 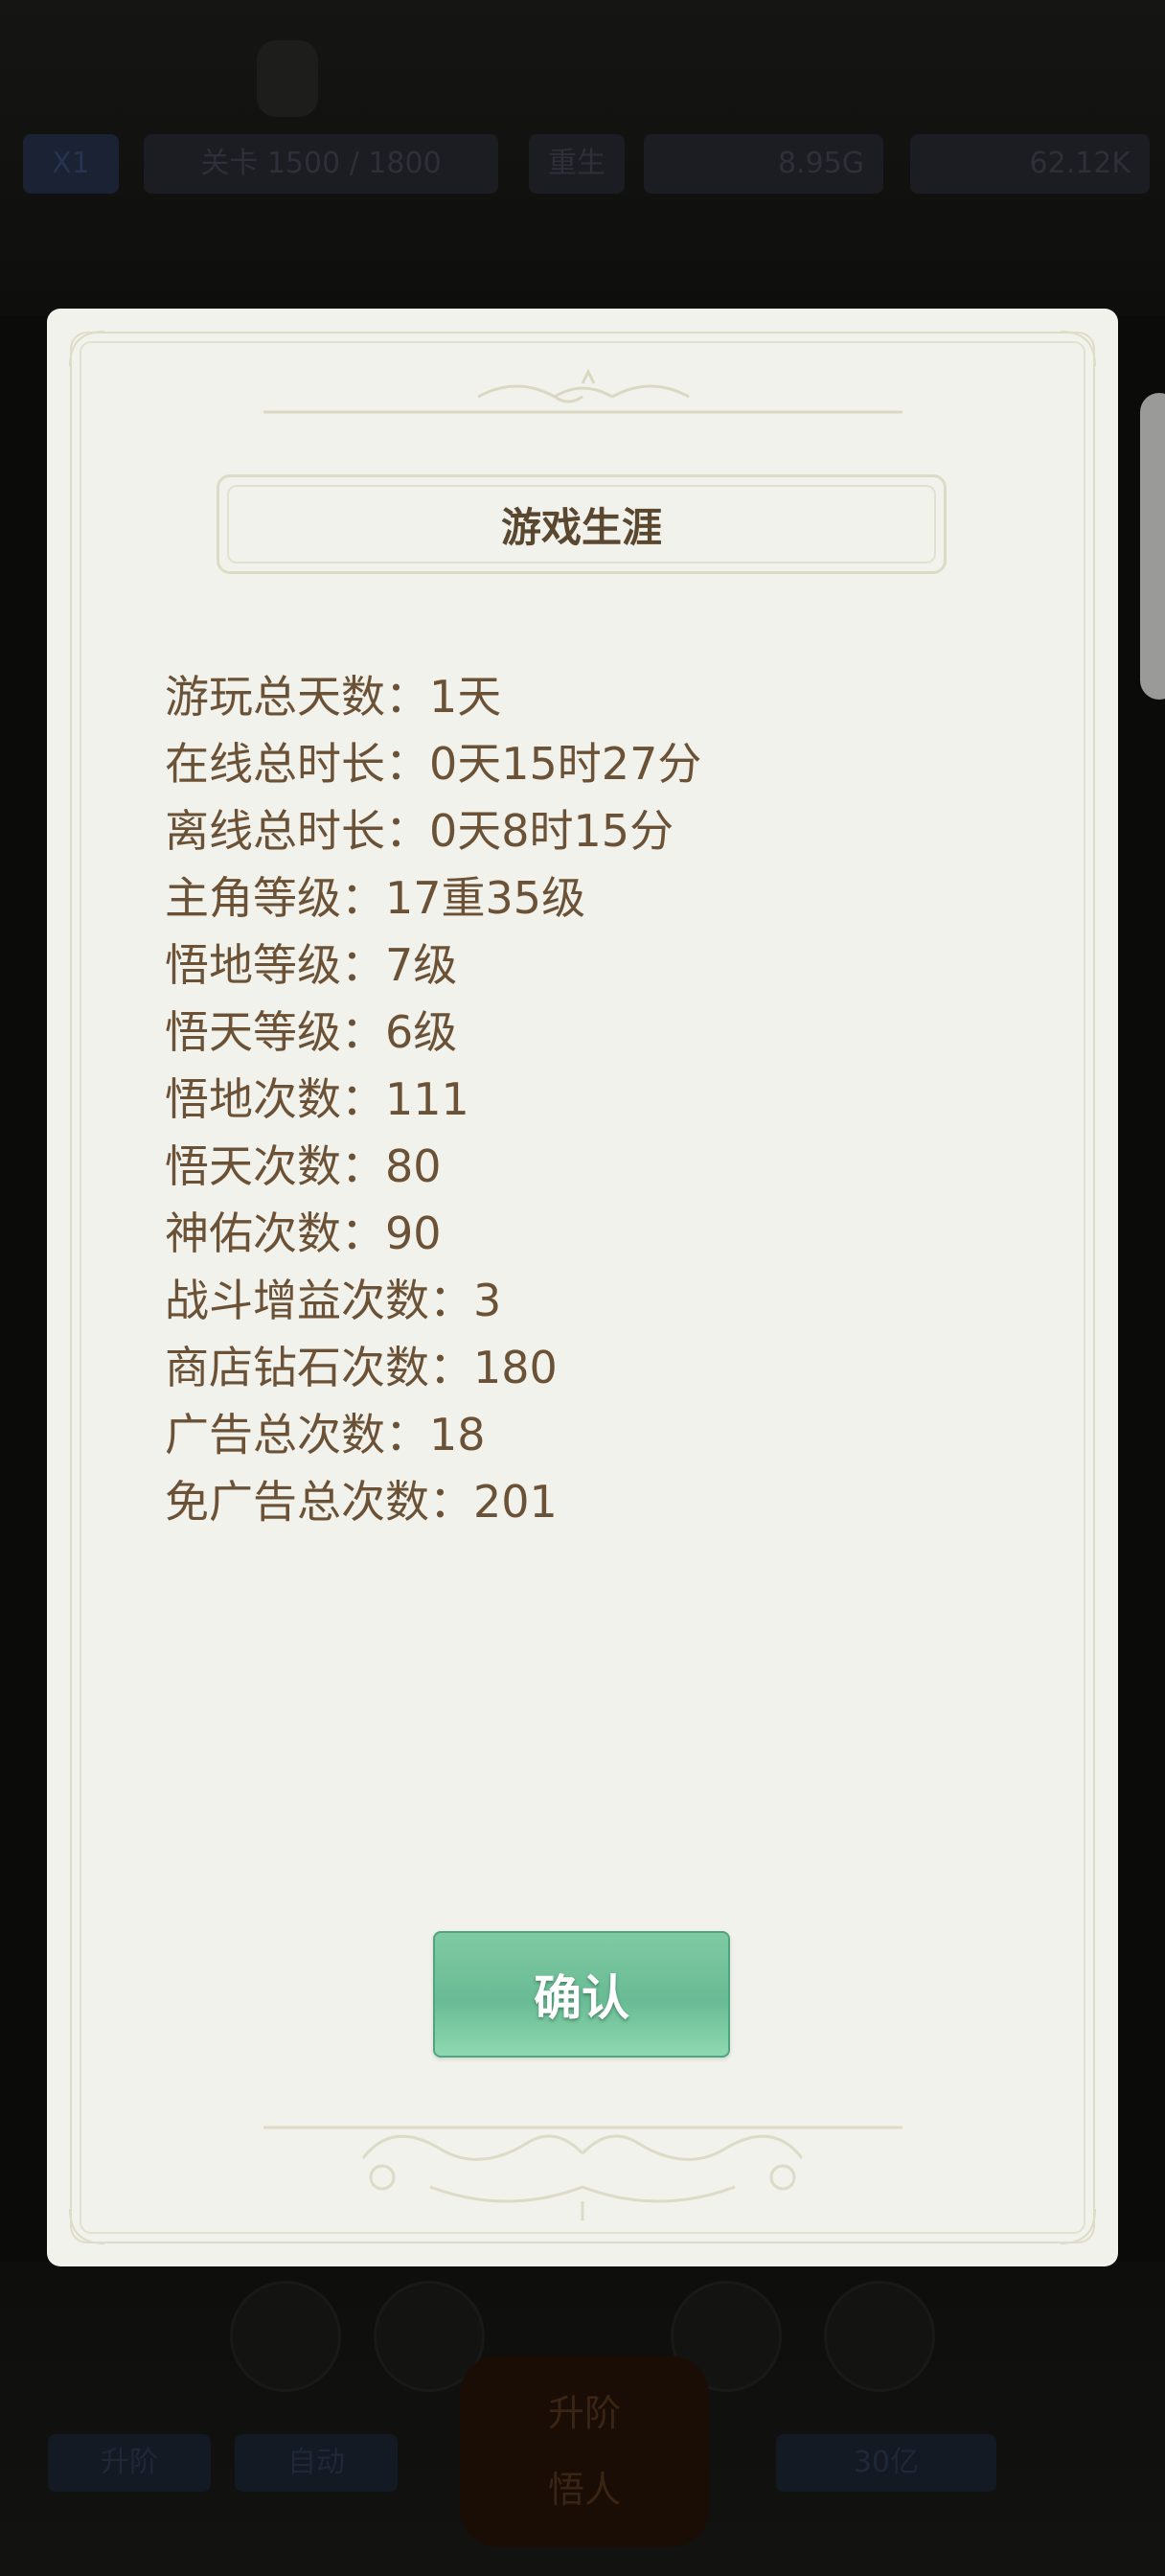 I want to click on top-ornament-icon, so click(x=582, y=391).